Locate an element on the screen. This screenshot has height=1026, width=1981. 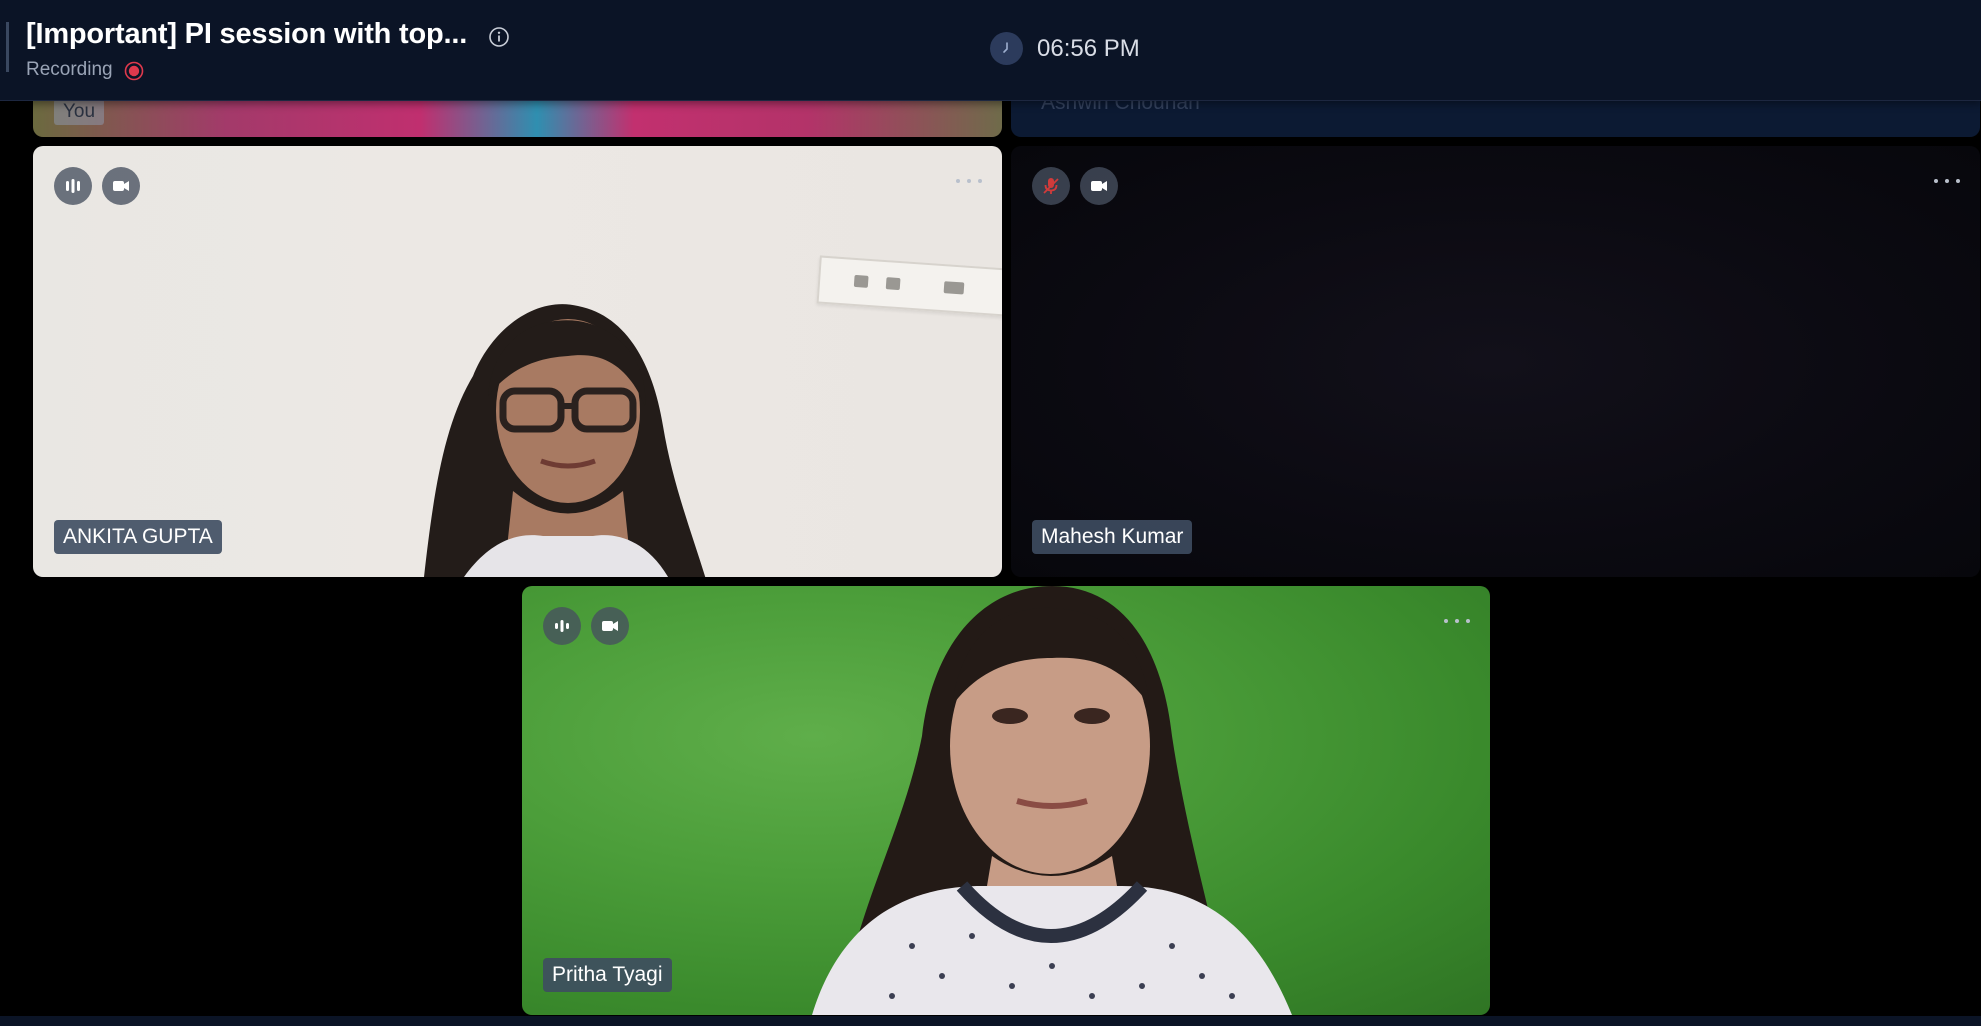
clock-icon is located at coordinates (1006, 48).